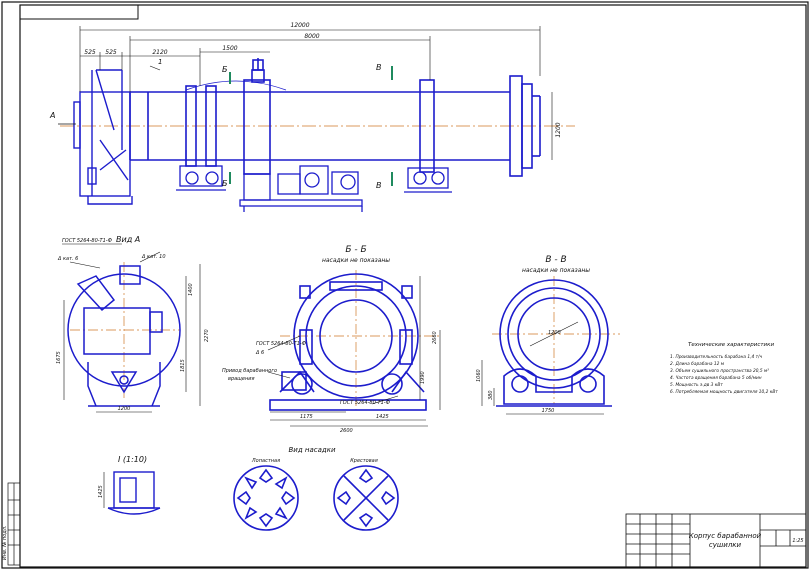  What do you see at coordinates (554, 333) in the screenshot?
I see `section-vv-dia: 1200` at bounding box center [554, 333].